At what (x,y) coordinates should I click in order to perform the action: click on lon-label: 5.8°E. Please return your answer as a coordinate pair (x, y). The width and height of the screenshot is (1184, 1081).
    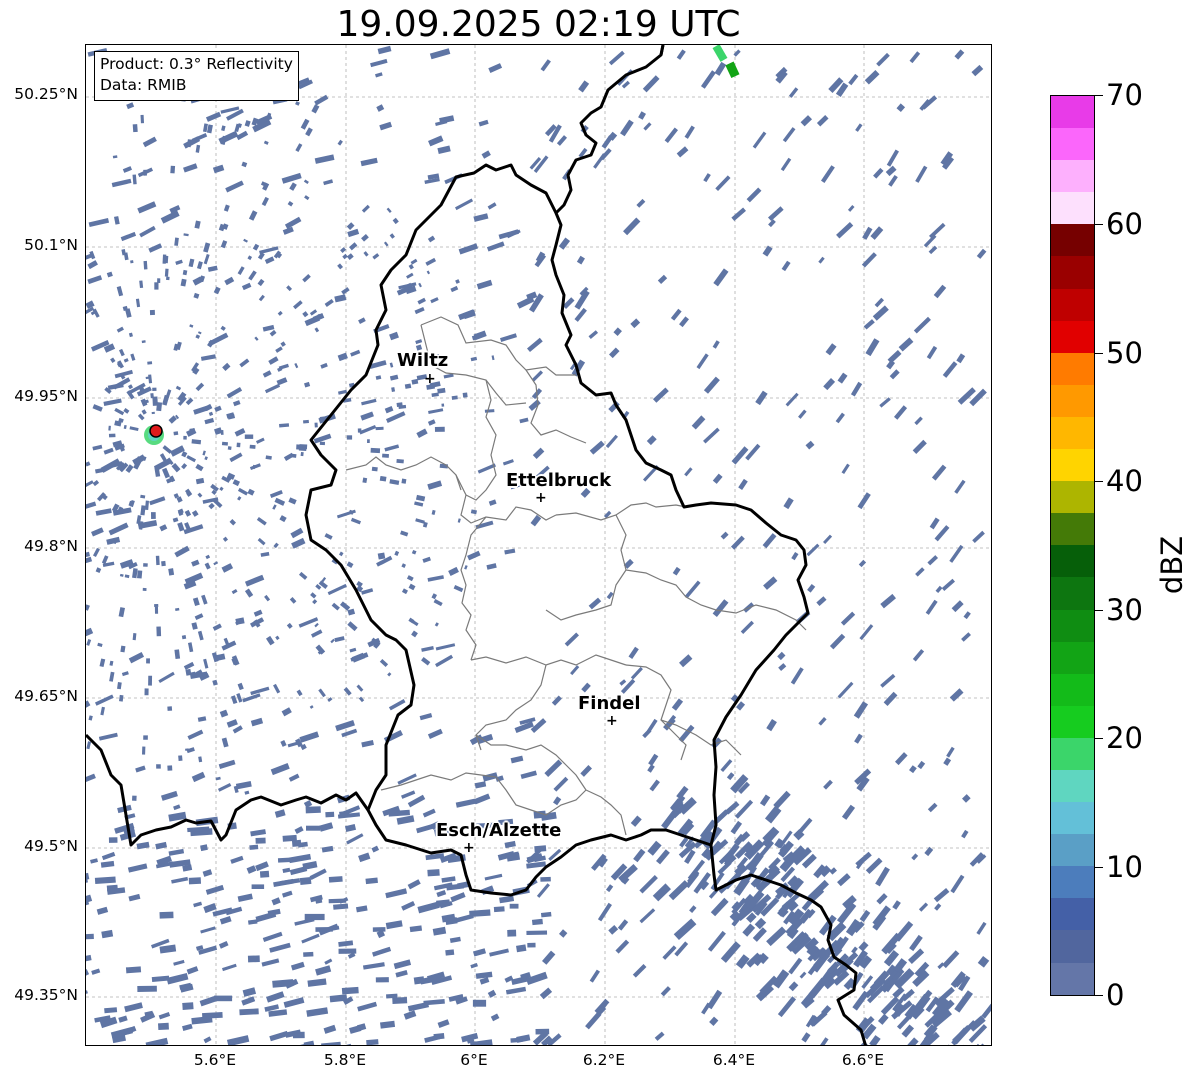
    Looking at the image, I should click on (345, 1060).